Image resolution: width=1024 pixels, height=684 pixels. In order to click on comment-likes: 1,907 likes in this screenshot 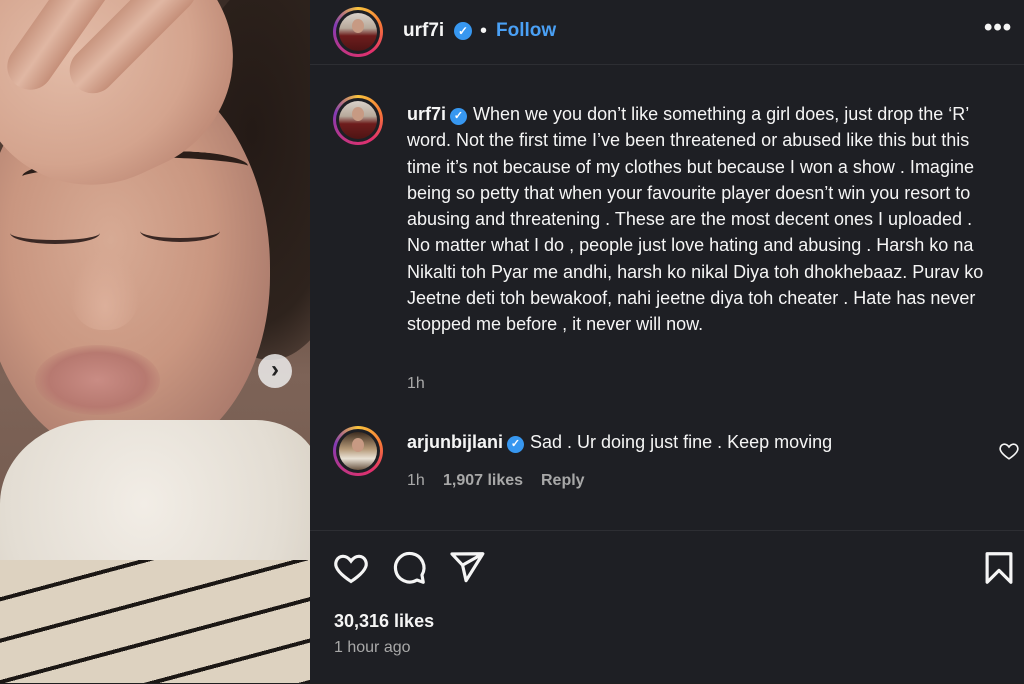, I will do `click(483, 481)`.